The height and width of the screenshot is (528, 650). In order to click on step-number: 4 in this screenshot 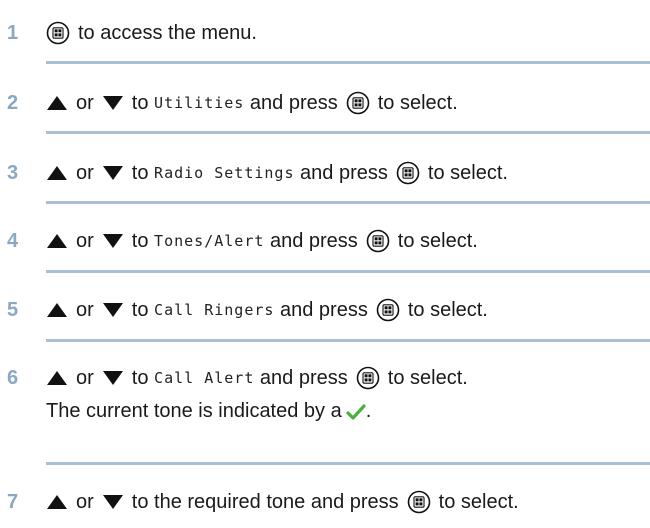, I will do `click(13, 240)`.